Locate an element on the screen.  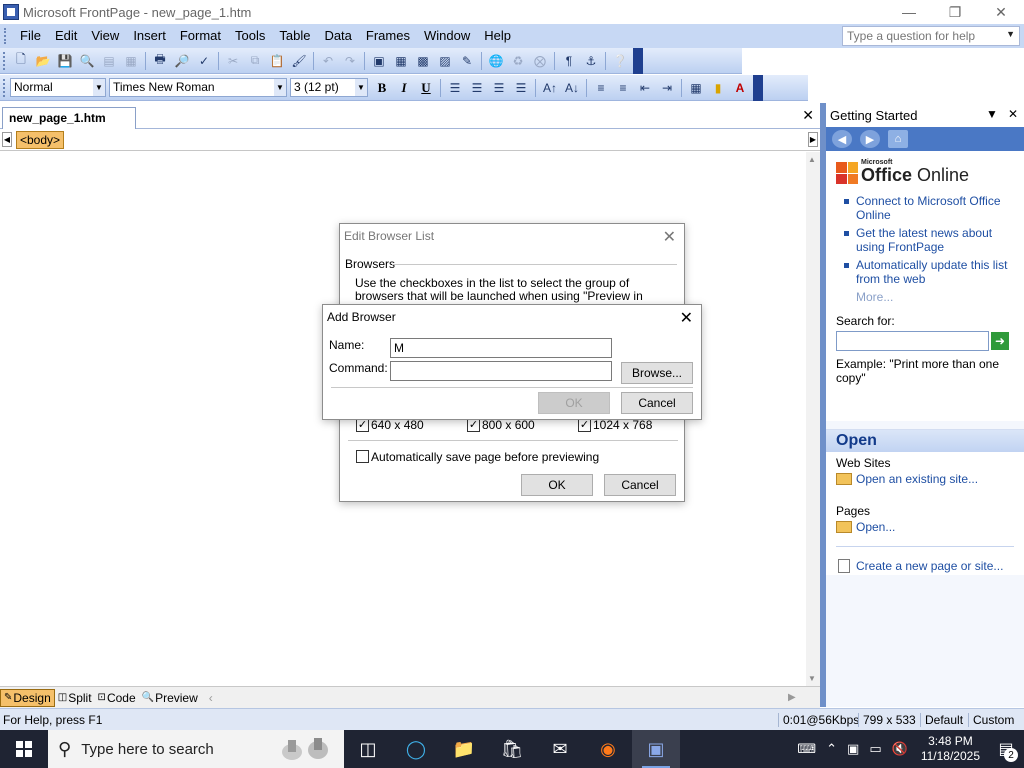
preview-icon: 🔎 is located at coordinates (182, 61).